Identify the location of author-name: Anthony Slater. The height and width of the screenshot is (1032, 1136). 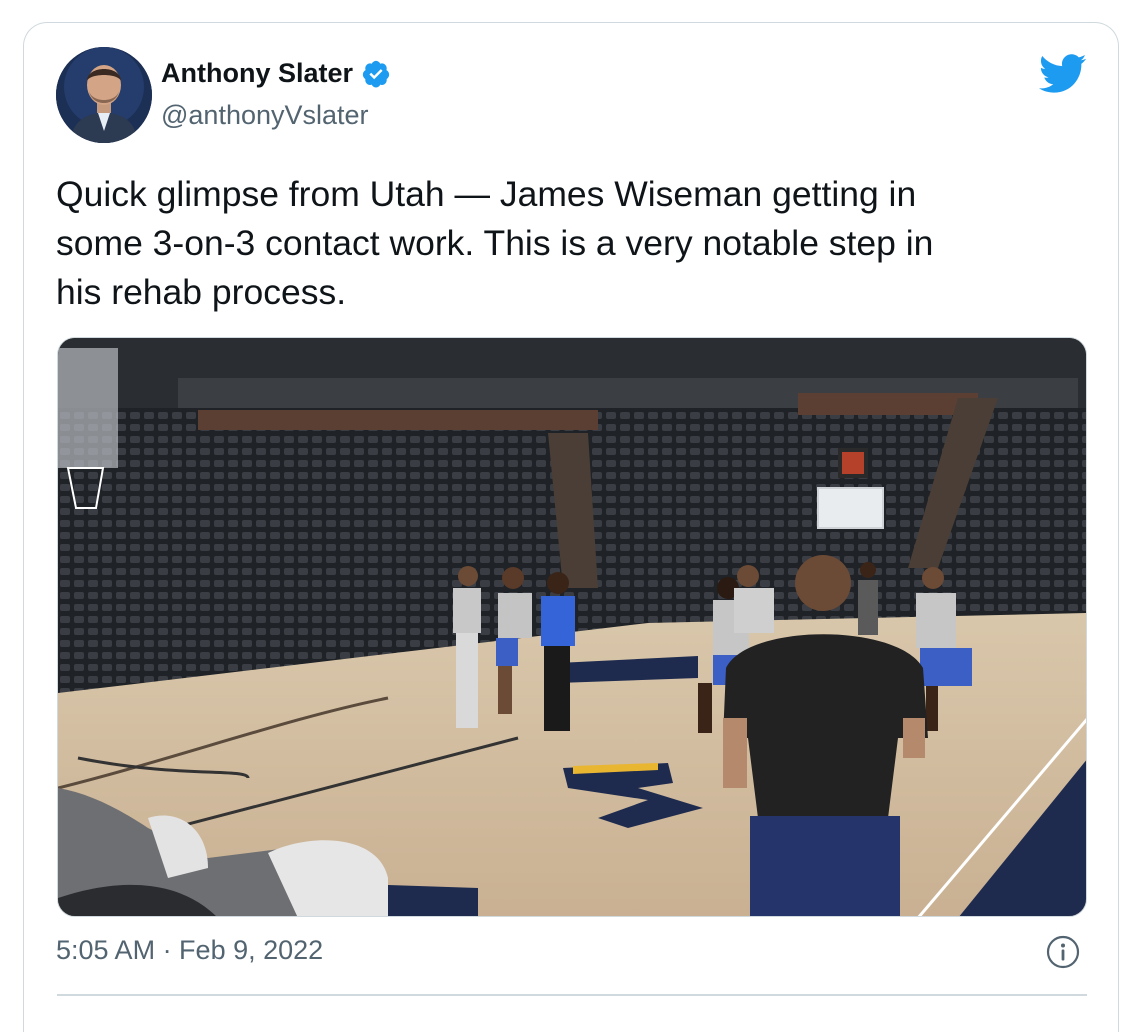
(257, 73).